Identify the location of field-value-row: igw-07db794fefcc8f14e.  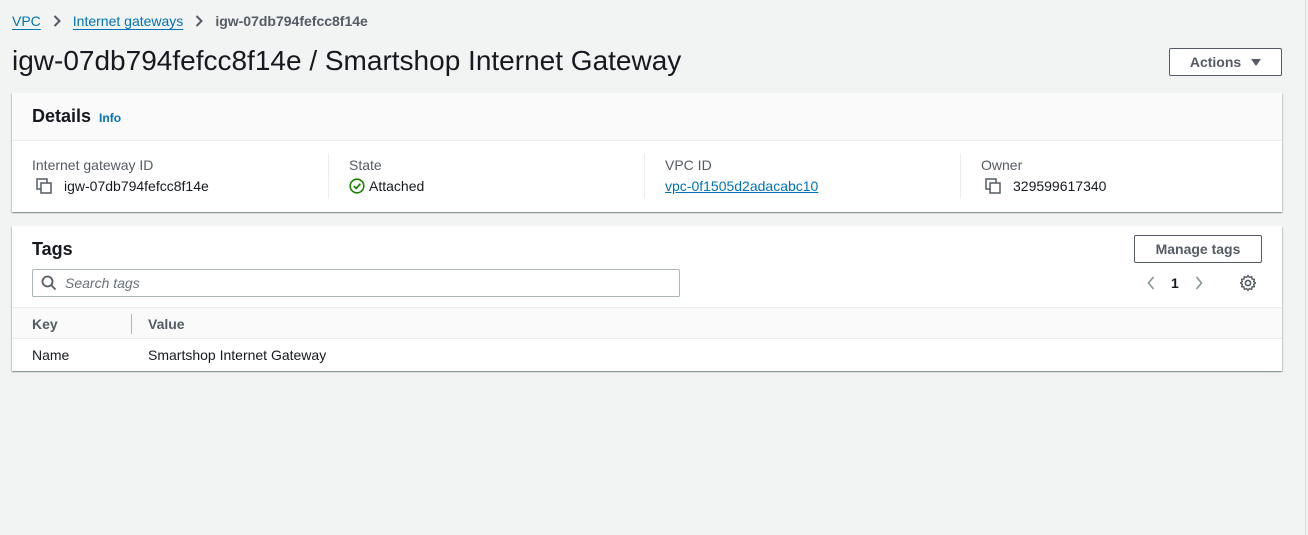
(170, 186).